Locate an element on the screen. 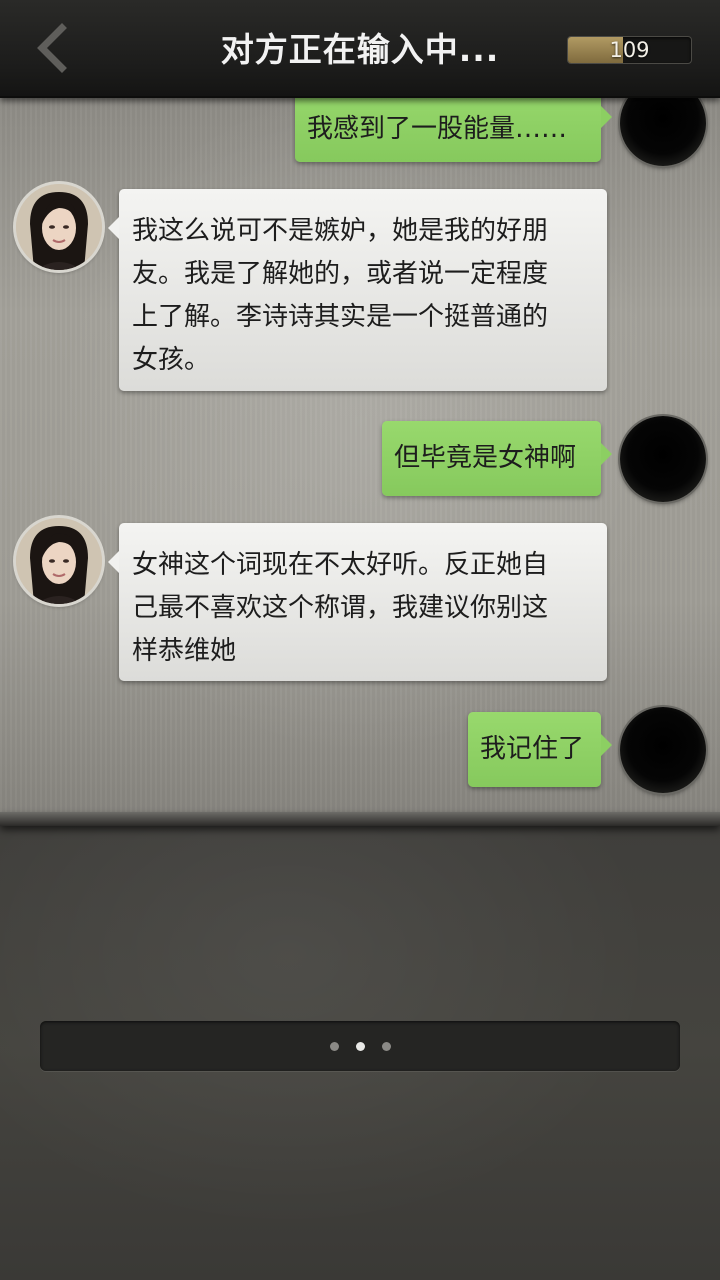 The width and height of the screenshot is (720, 1280). message-text: 但毕竟是女神啊 is located at coordinates (485, 458).